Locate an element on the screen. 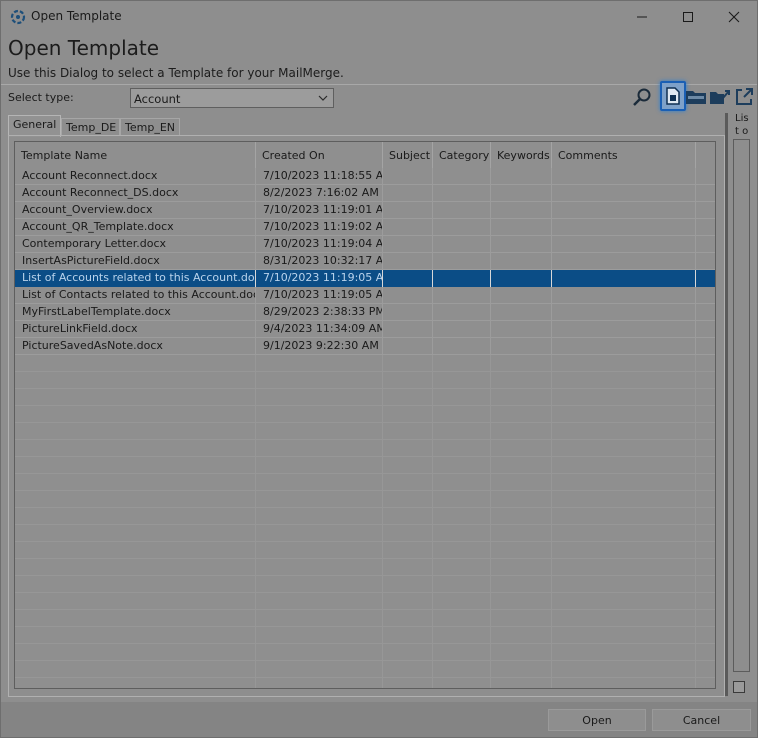 The width and height of the screenshot is (758, 738). folder-button is located at coordinates (696, 97).